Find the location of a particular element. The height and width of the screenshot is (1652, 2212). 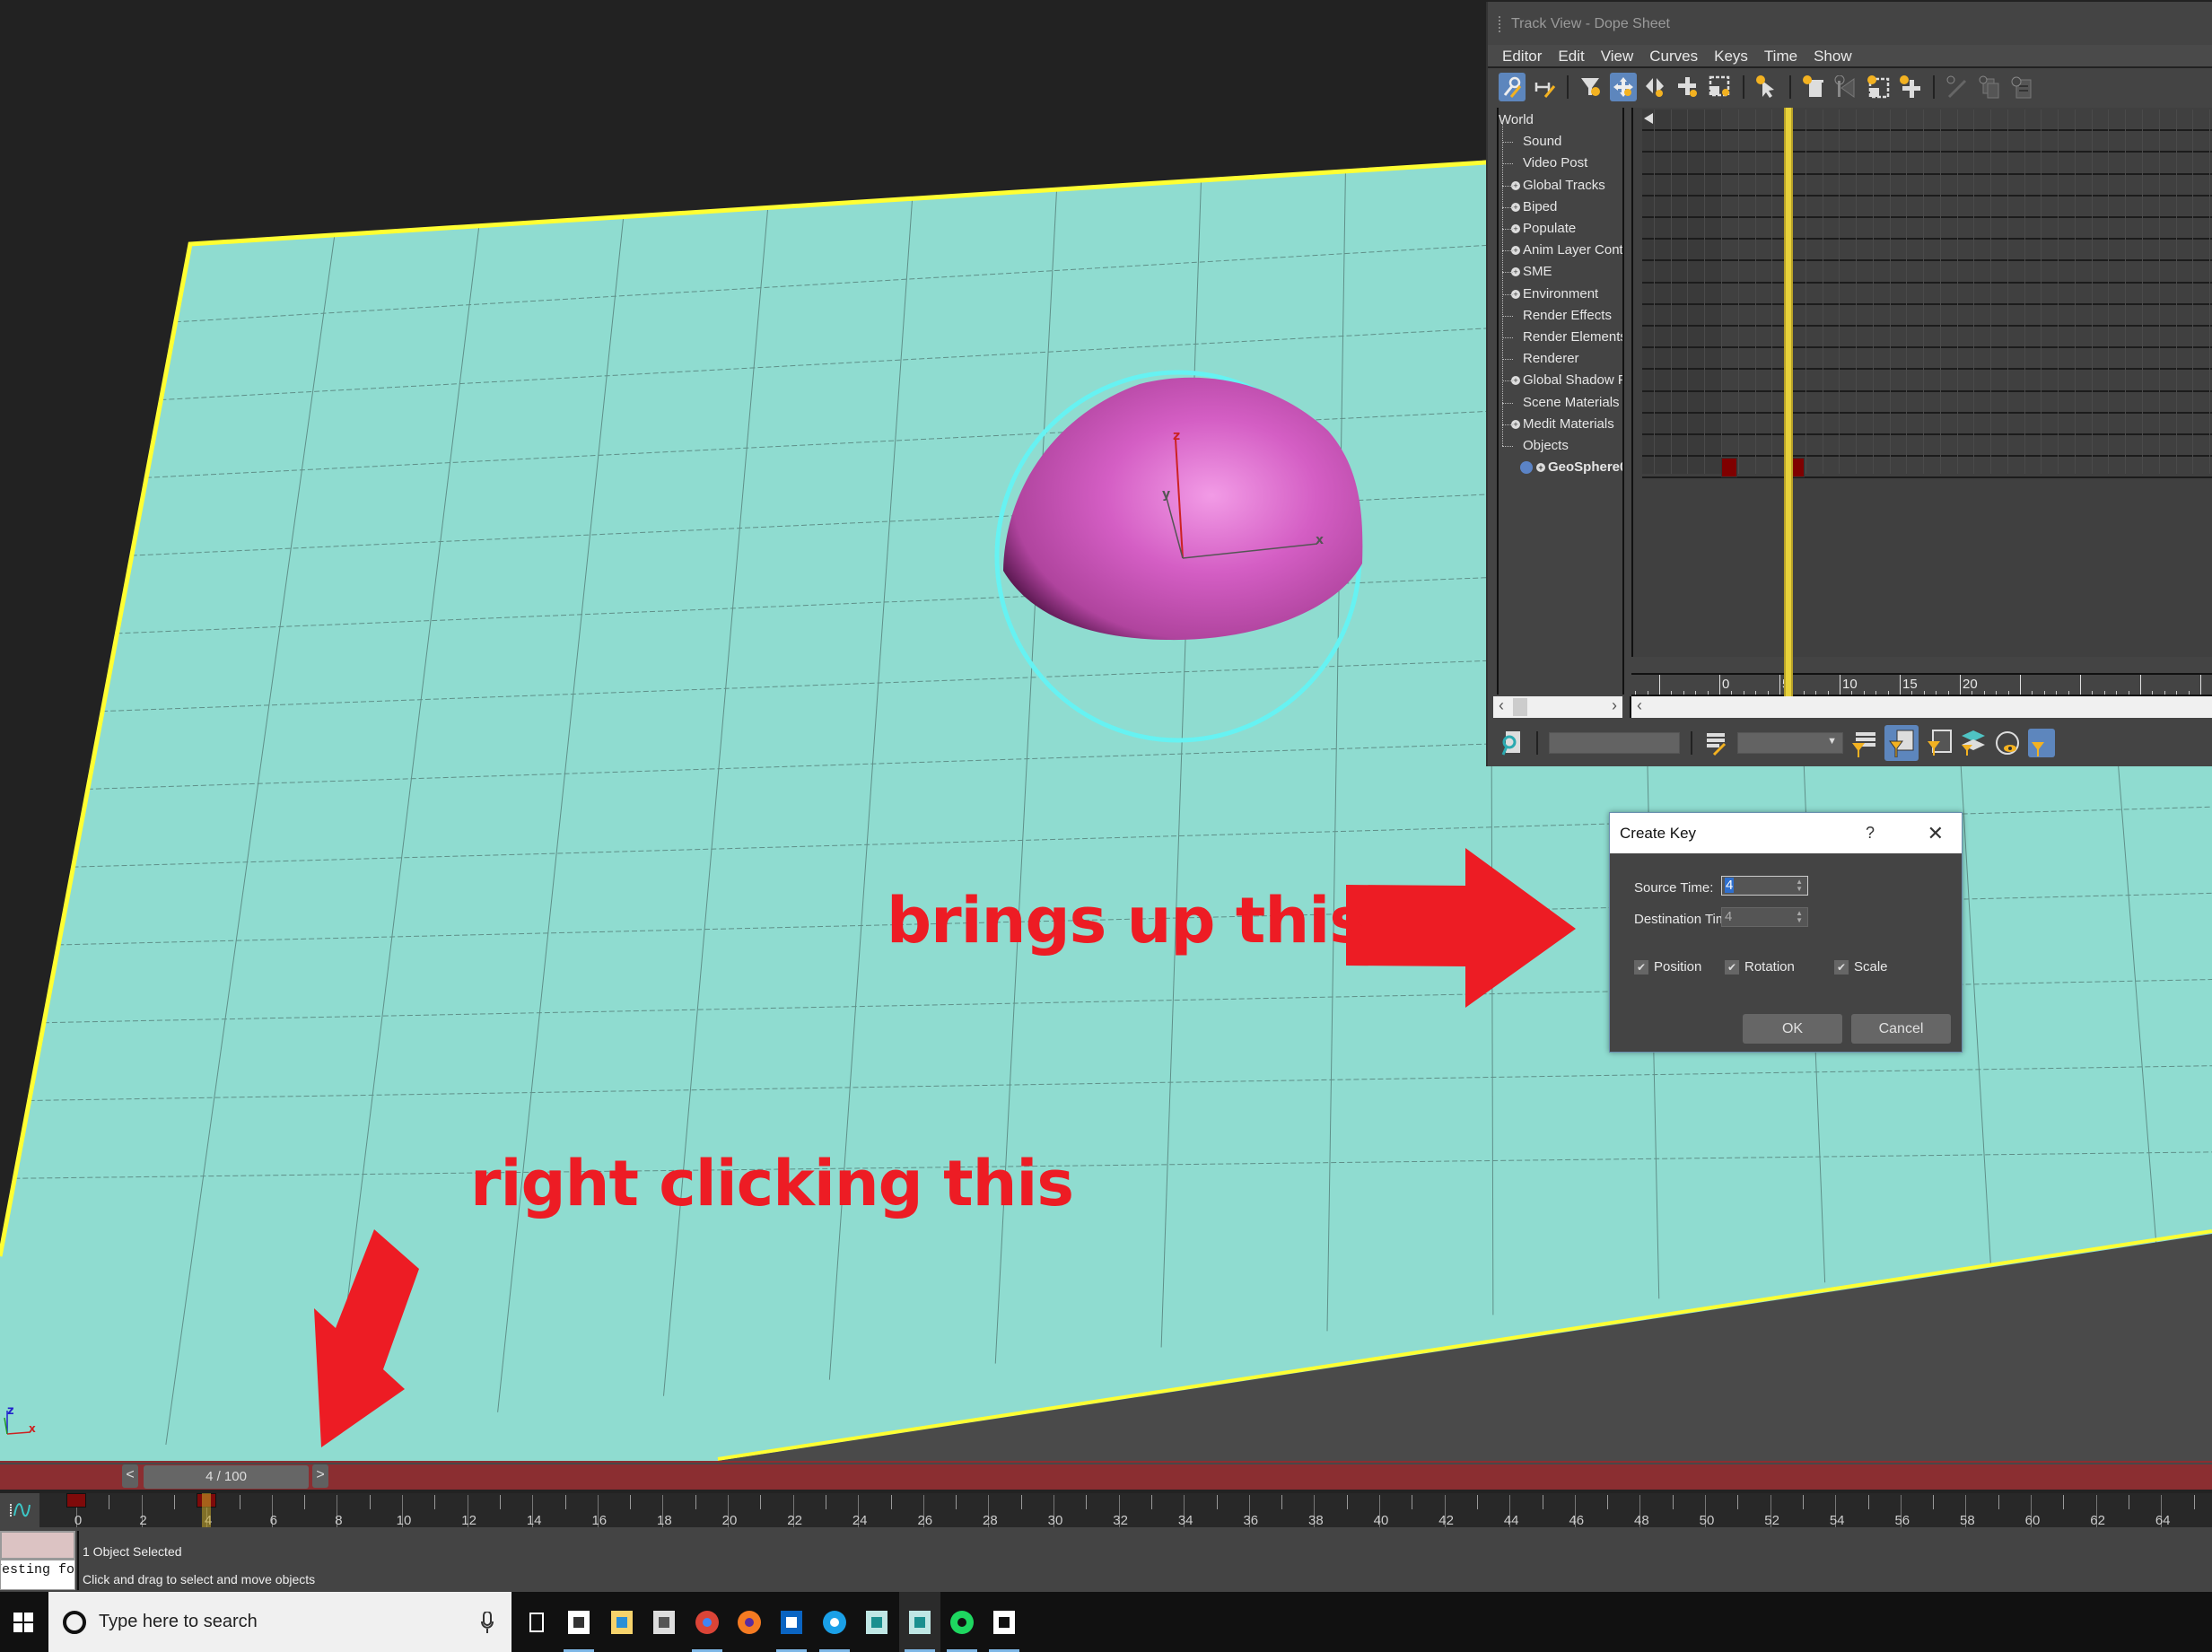

open-mini-curve-editor-button is located at coordinates (19, 1510).